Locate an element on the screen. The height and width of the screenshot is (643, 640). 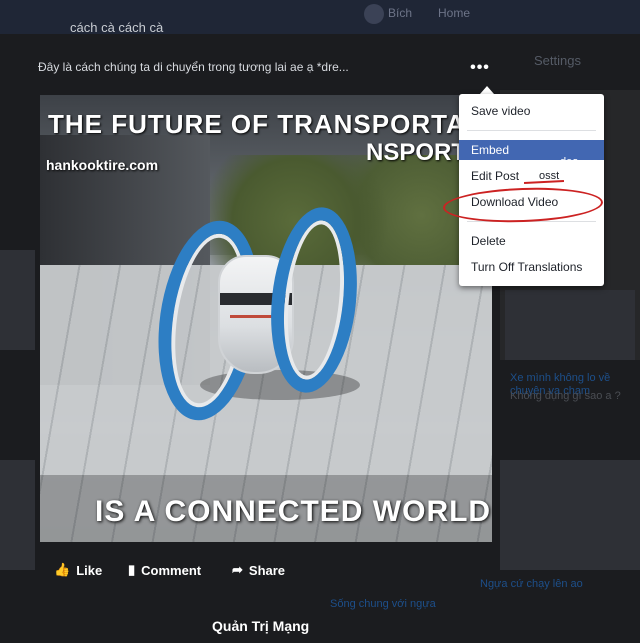
background-settings: Settings is located at coordinates (557, 60).